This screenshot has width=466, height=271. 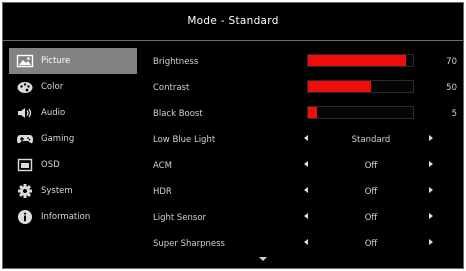 I want to click on setting-label: Black Boost, so click(x=178, y=114).